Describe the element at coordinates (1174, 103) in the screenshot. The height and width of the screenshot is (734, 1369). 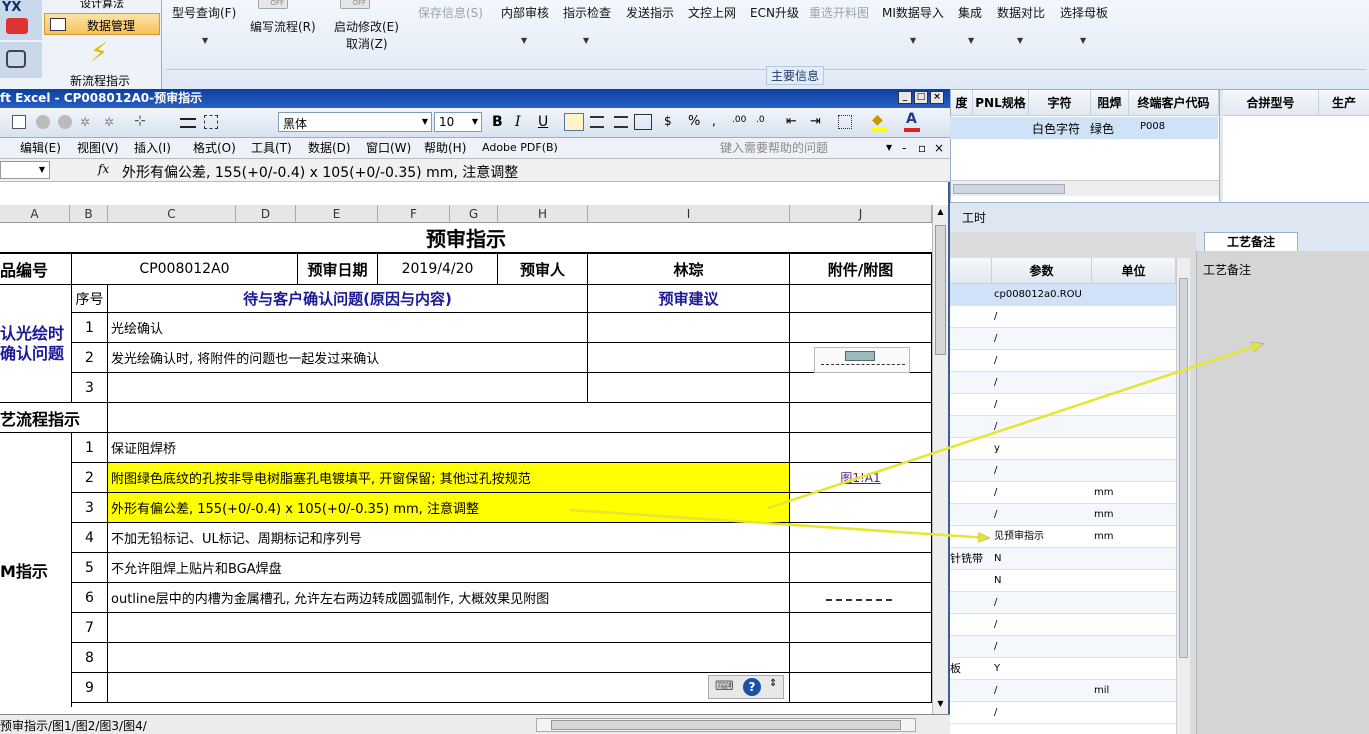
I see `col-header: 终端客户代码` at that location.